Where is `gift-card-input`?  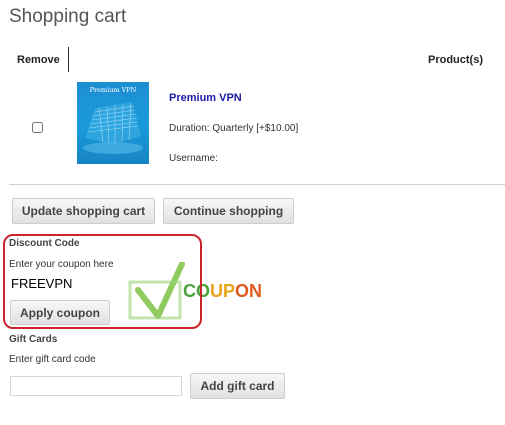
gift-card-input is located at coordinates (96, 386).